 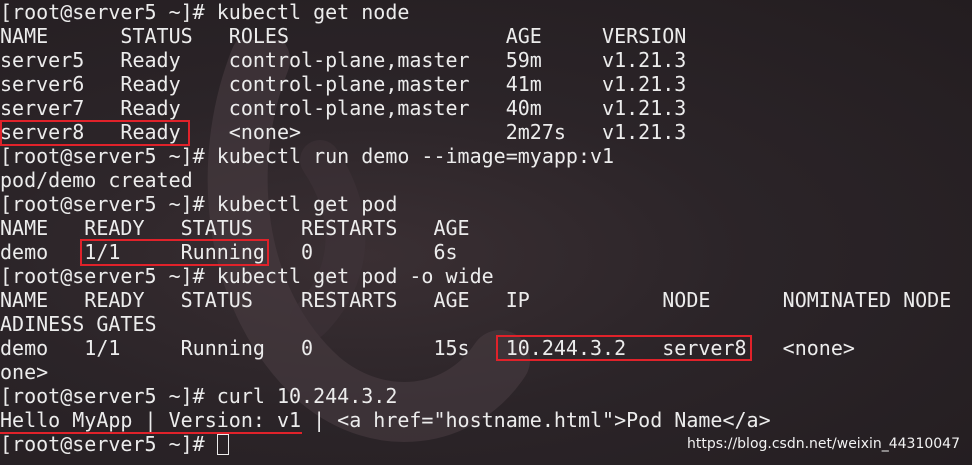 I want to click on terminal-prompt-line: [root@server5 ~]#, so click(x=114, y=444).